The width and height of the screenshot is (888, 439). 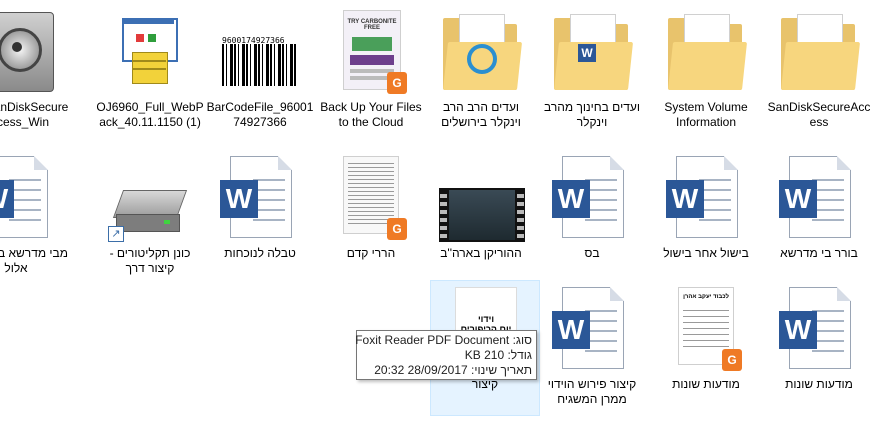 I want to click on folder-system-volume: System Volume Information, so click(x=706, y=71).